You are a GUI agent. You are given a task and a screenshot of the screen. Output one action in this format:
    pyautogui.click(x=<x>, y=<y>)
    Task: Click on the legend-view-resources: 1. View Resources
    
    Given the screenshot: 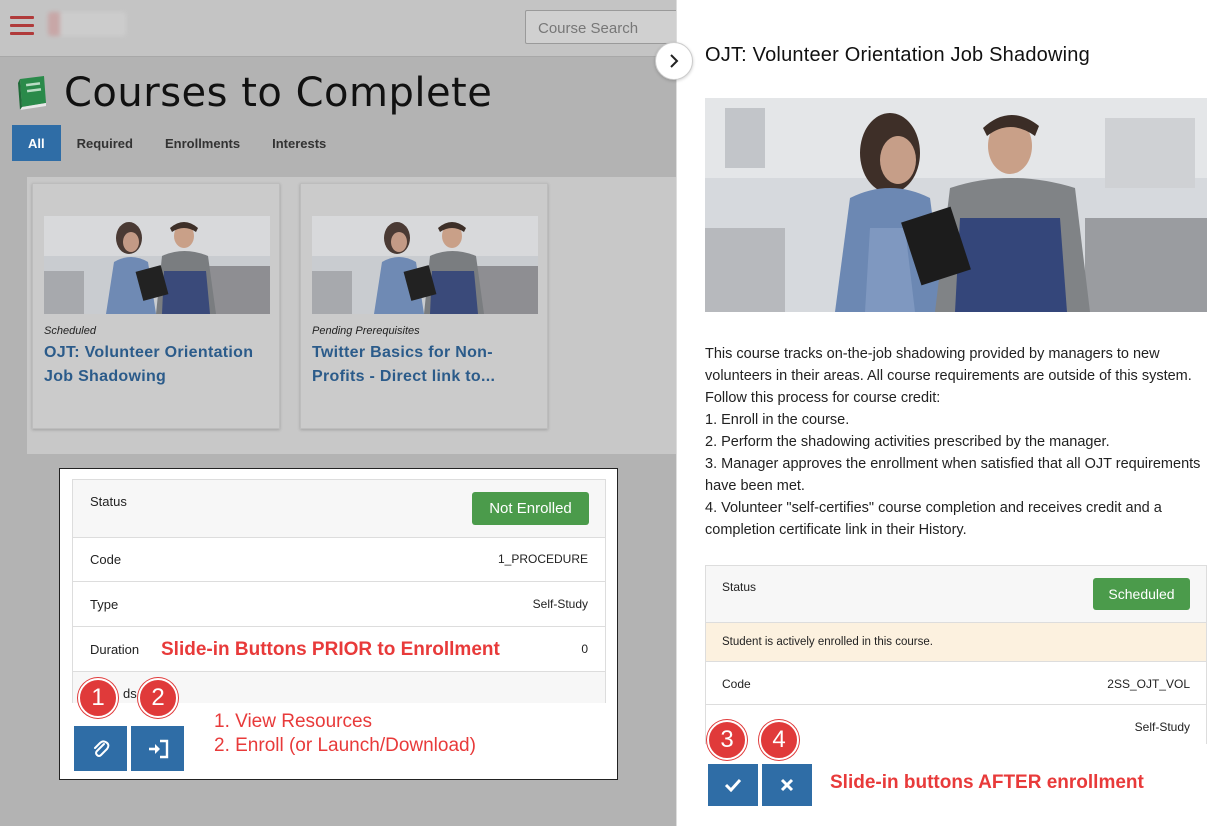 What is the action you would take?
    pyautogui.click(x=293, y=721)
    